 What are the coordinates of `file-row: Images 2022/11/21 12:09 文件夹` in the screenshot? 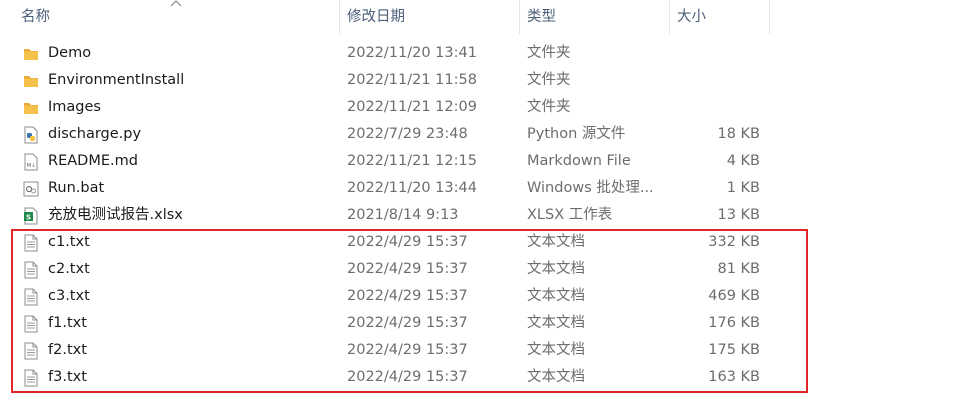 It's located at (385, 107).